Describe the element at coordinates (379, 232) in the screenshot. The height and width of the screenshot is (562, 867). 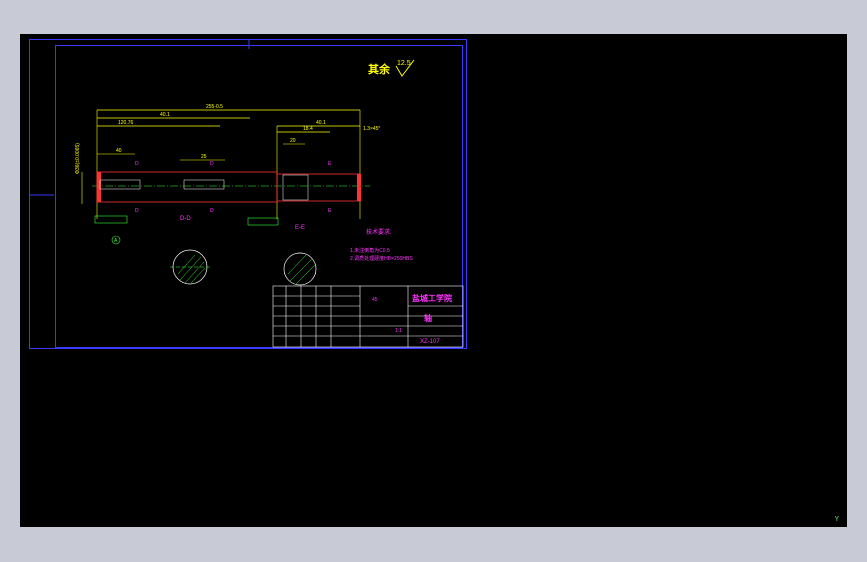
I see `tech-req-title: 技术要求:` at that location.